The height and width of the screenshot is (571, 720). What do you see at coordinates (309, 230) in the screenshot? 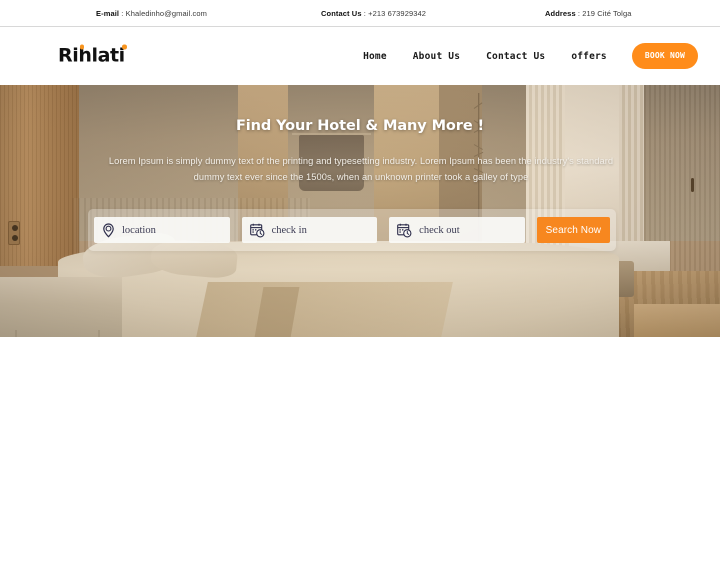
I see `check-in-field: check in` at bounding box center [309, 230].